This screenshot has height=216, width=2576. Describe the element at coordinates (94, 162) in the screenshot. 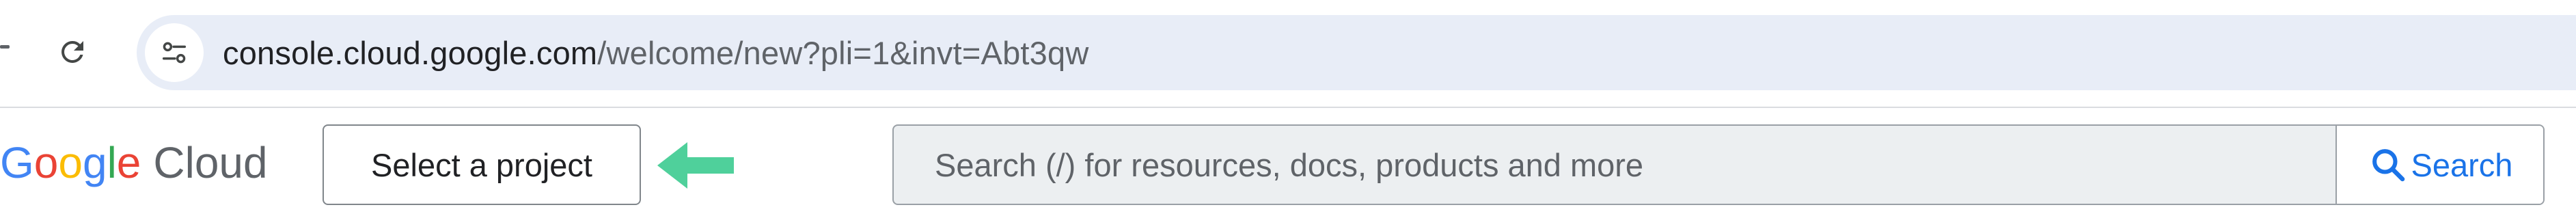

I see `logo-letter: g` at that location.